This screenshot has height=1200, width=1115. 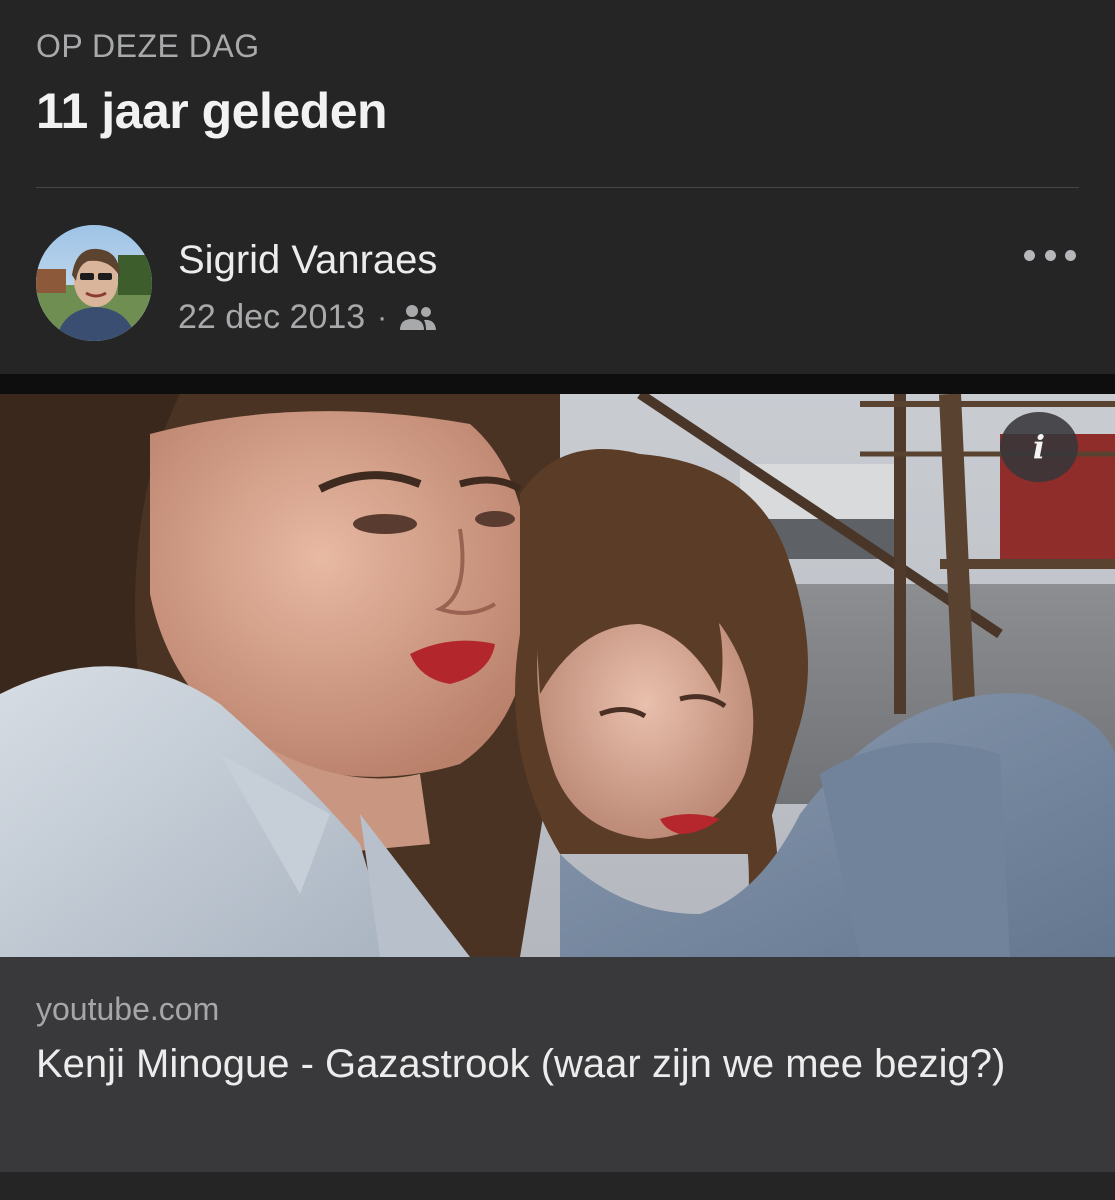 What do you see at coordinates (1029, 255) in the screenshot?
I see `more-horizontal-icon` at bounding box center [1029, 255].